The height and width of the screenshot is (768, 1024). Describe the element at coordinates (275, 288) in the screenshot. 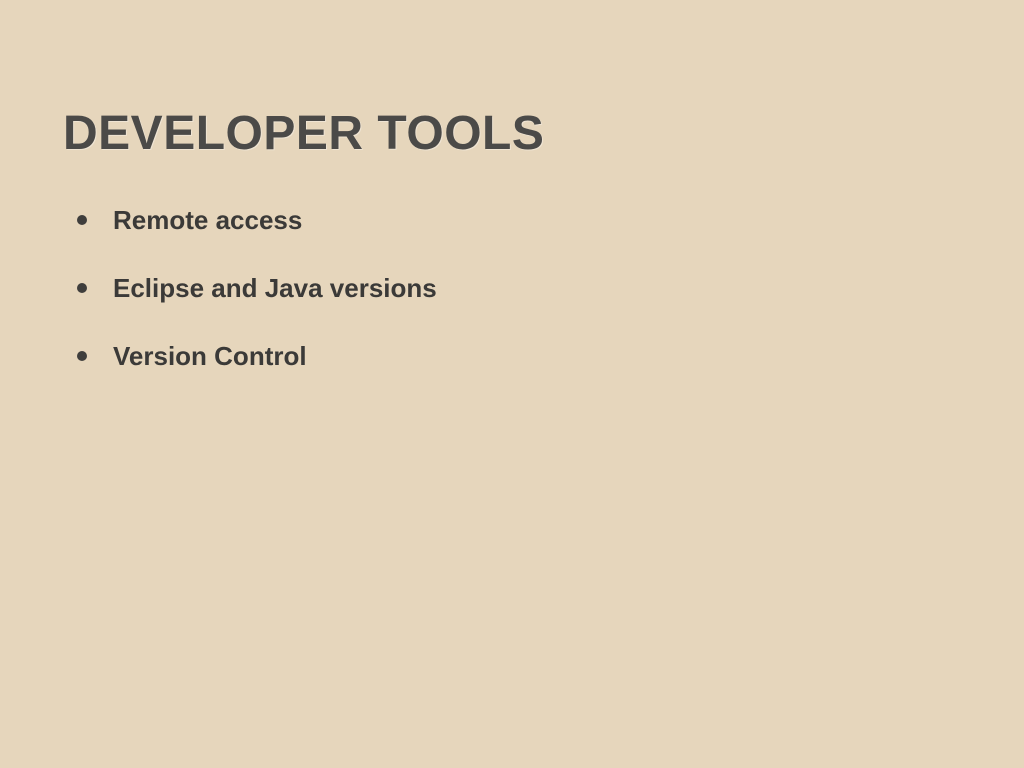

I see `bullet-text: Eclipse and Java versions` at that location.